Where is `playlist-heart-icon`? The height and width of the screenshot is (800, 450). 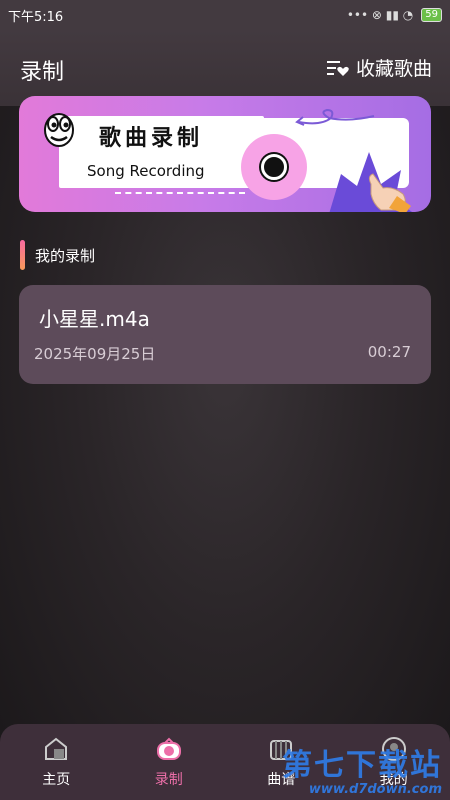
playlist-heart-icon is located at coordinates (337, 68).